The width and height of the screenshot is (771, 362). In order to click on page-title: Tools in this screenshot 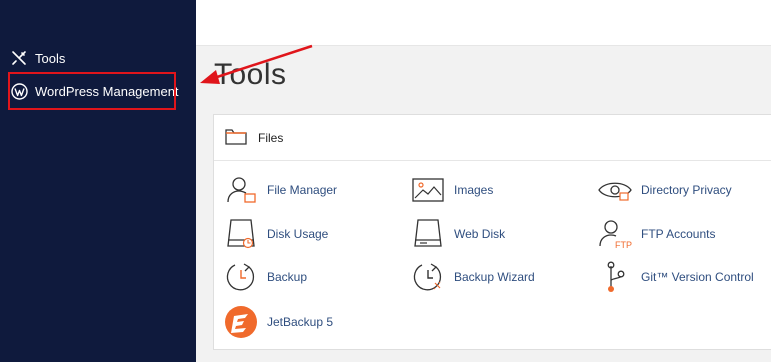, I will do `click(250, 74)`.